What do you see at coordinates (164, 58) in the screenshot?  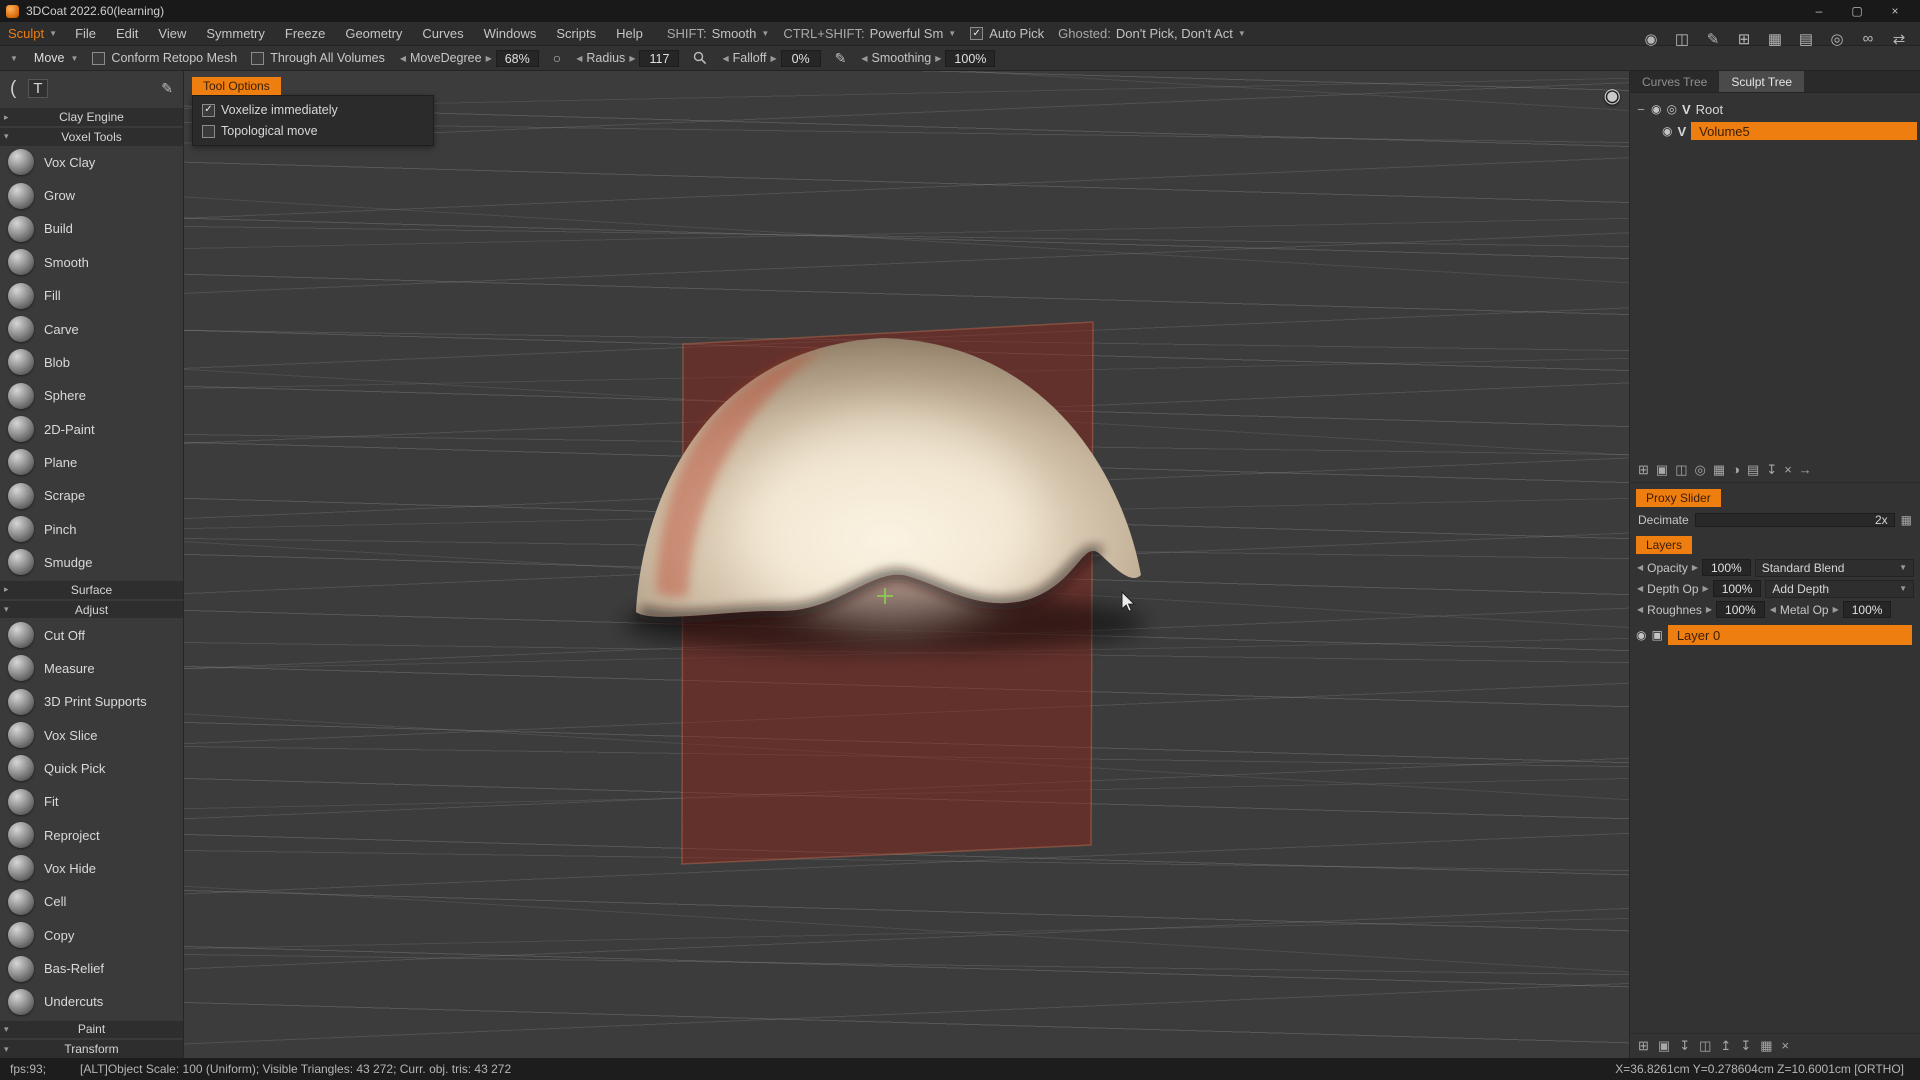 I see `conform-retopo-checkbox: Conform Retopo Mesh` at bounding box center [164, 58].